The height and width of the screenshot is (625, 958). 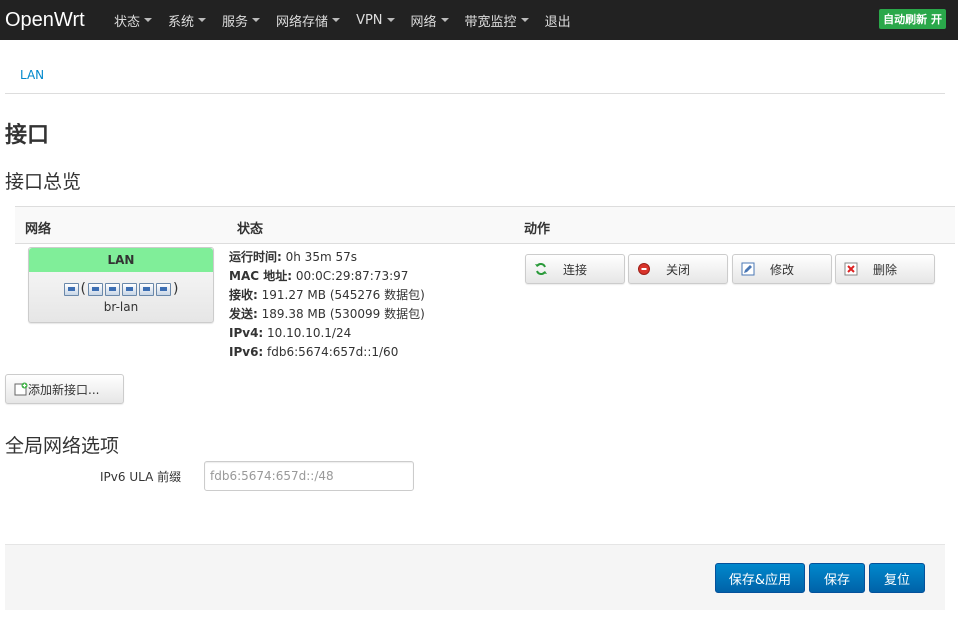 What do you see at coordinates (192, 20) in the screenshot?
I see `menu-system: 系统` at bounding box center [192, 20].